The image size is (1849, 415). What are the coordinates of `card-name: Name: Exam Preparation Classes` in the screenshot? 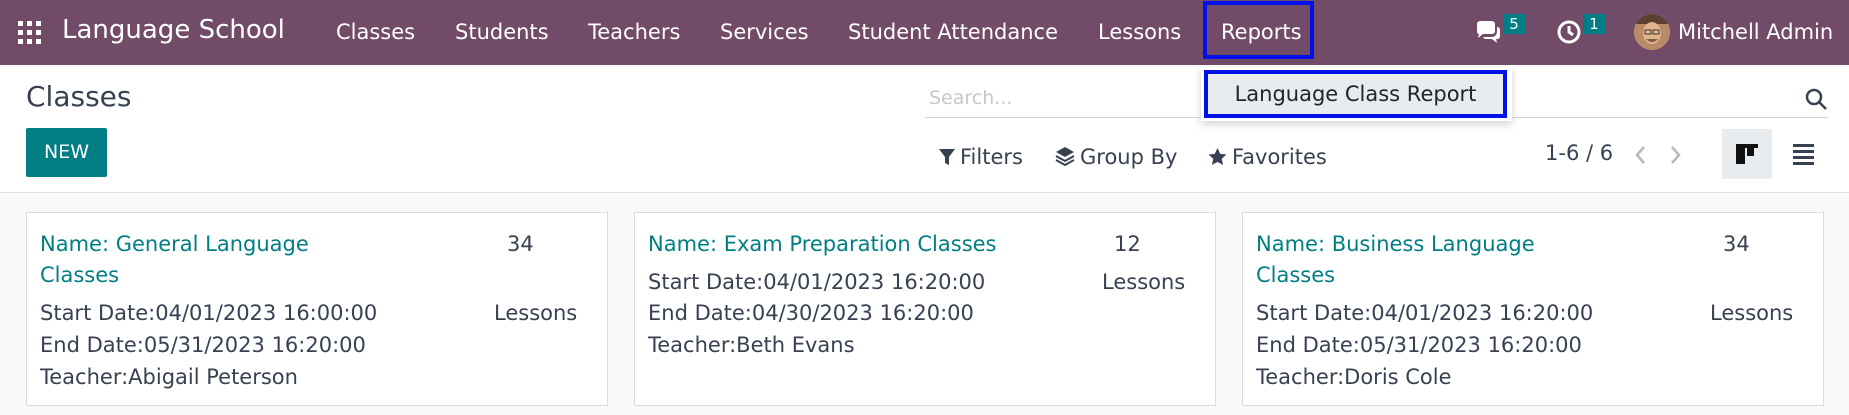 It's located at (822, 244).